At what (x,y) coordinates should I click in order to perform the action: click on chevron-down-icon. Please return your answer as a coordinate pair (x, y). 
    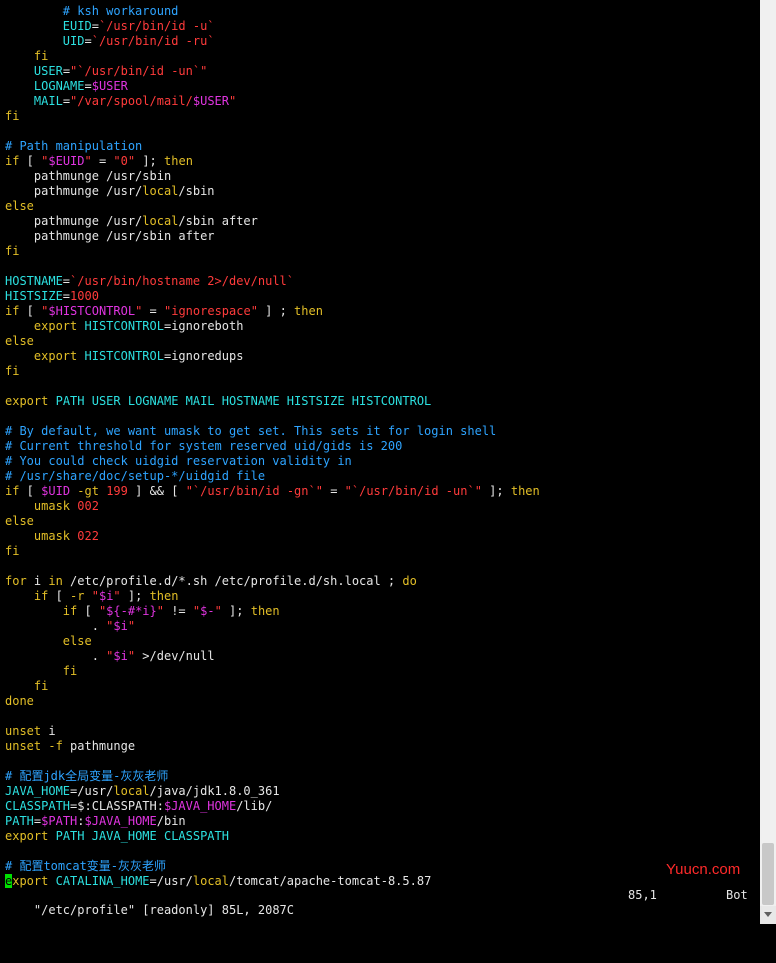
    Looking at the image, I should click on (768, 914).